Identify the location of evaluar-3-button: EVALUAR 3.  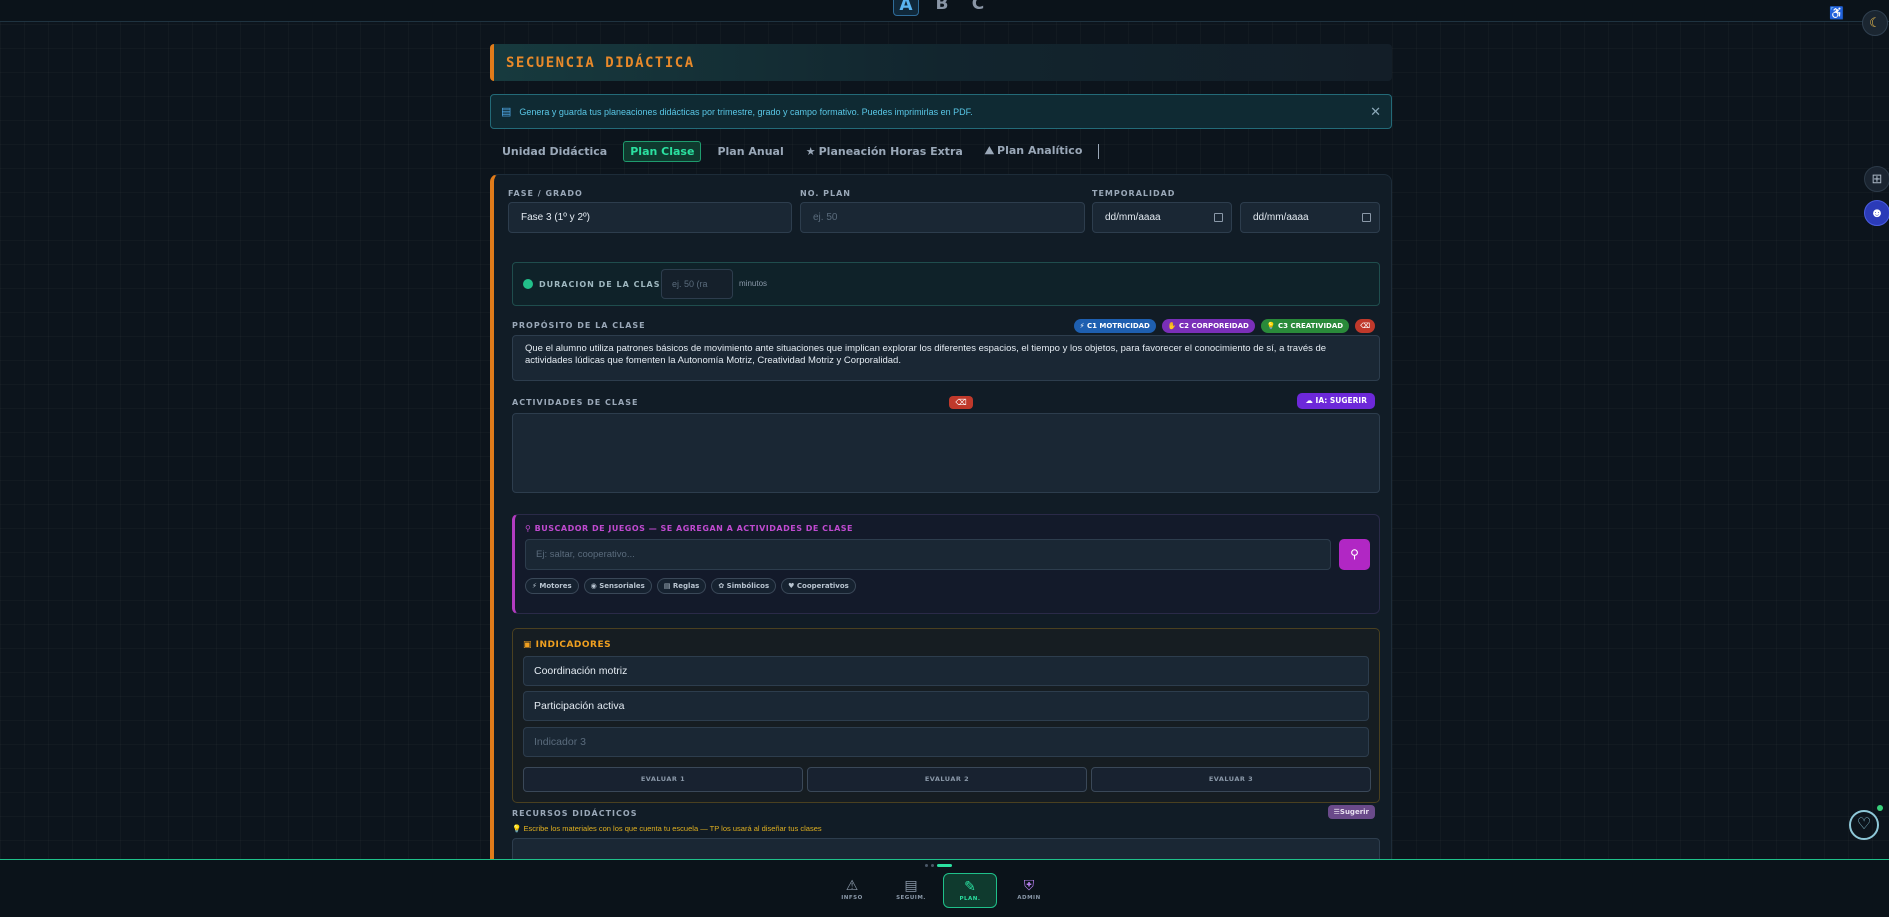
(1231, 779).